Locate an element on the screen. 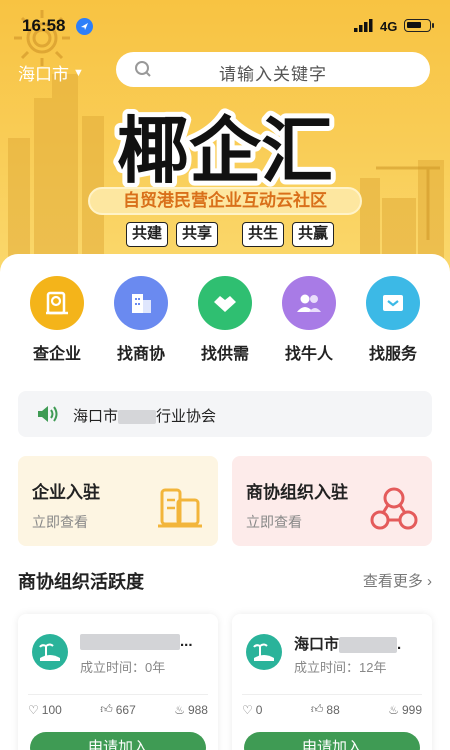 This screenshot has width=450, height=750. likes-stat: 👍︎ 88 is located at coordinates (325, 709).